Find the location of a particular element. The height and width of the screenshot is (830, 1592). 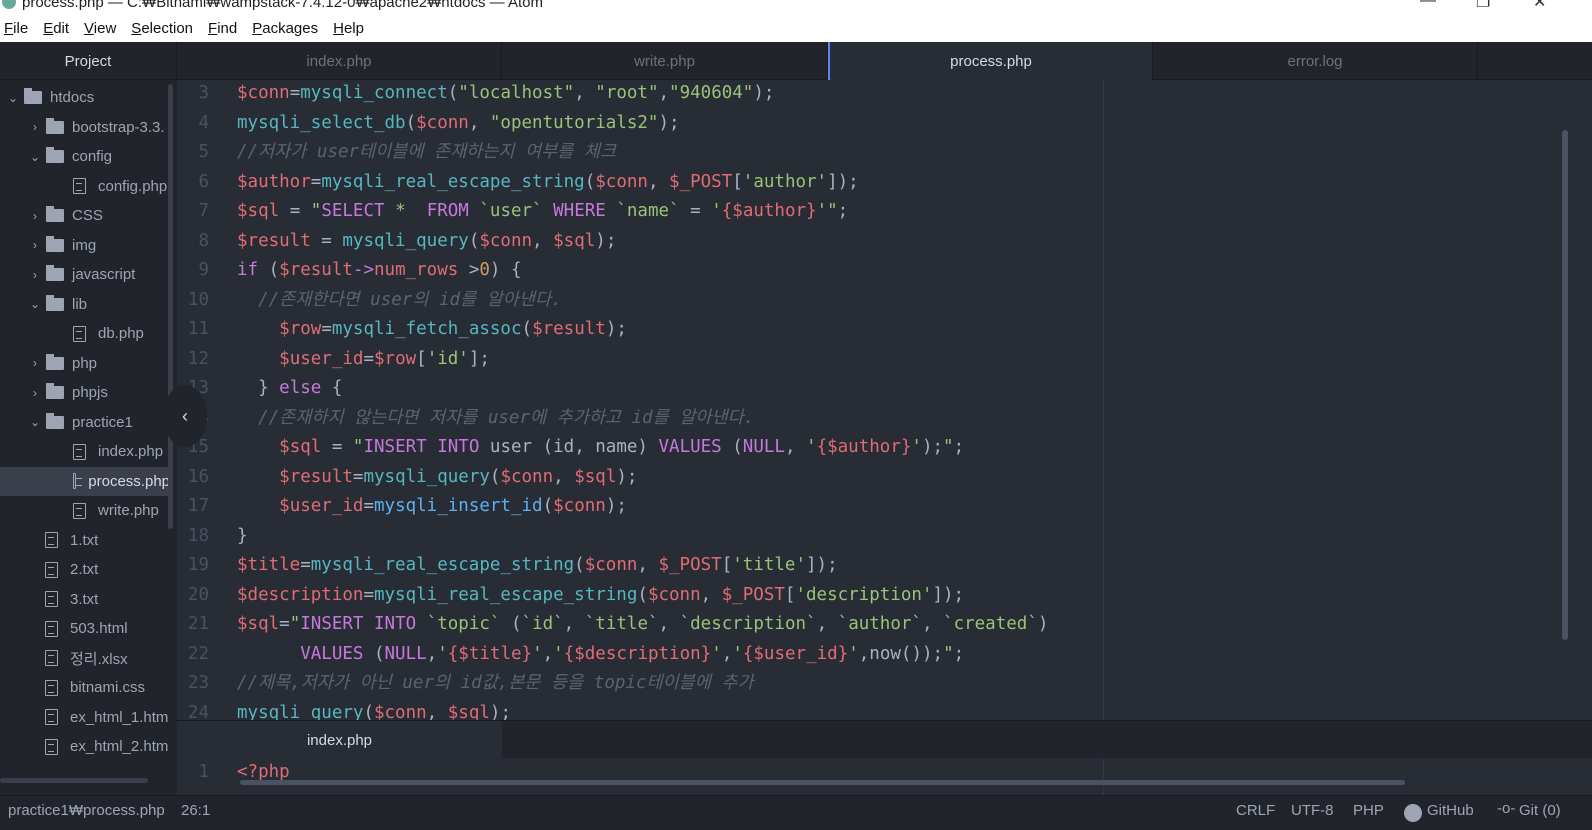

tree-item: › CSS is located at coordinates (85, 216).